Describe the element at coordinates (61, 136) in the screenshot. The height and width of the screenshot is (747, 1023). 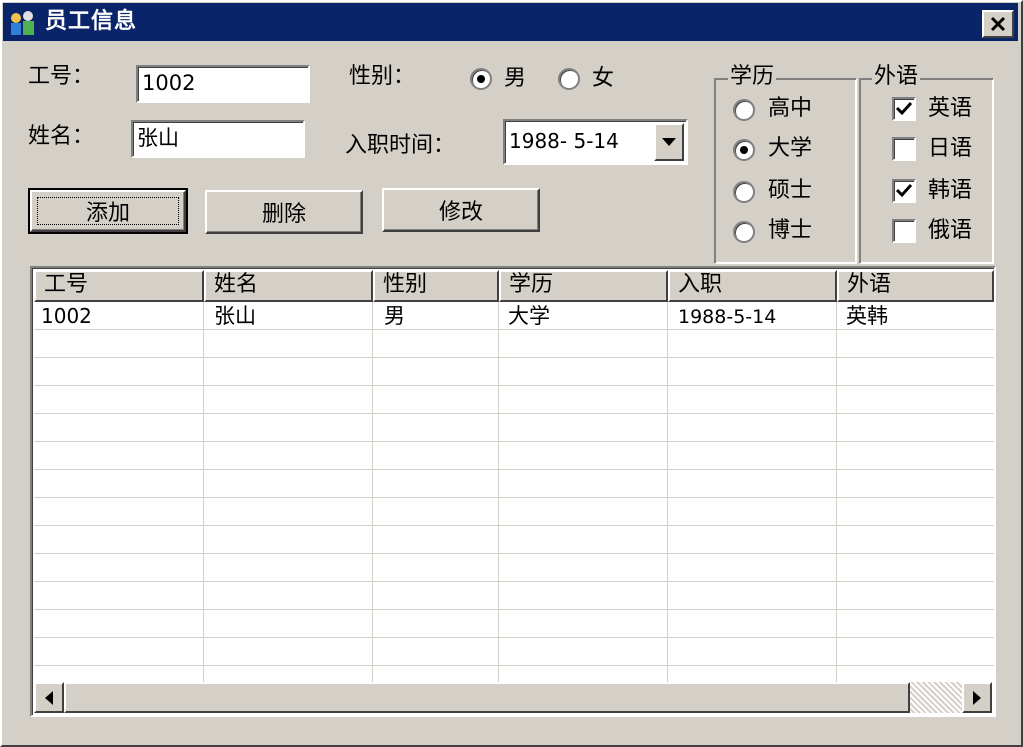
I see `employee-name-label: 姓名：` at that location.